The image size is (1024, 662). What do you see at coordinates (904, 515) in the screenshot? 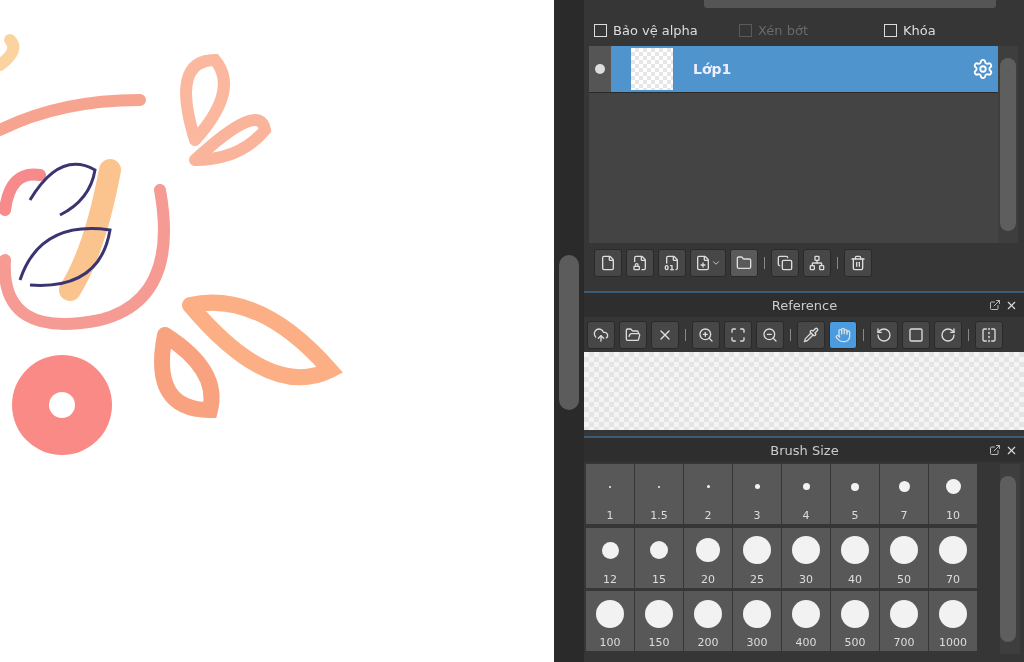
I see `size-label: 7` at bounding box center [904, 515].